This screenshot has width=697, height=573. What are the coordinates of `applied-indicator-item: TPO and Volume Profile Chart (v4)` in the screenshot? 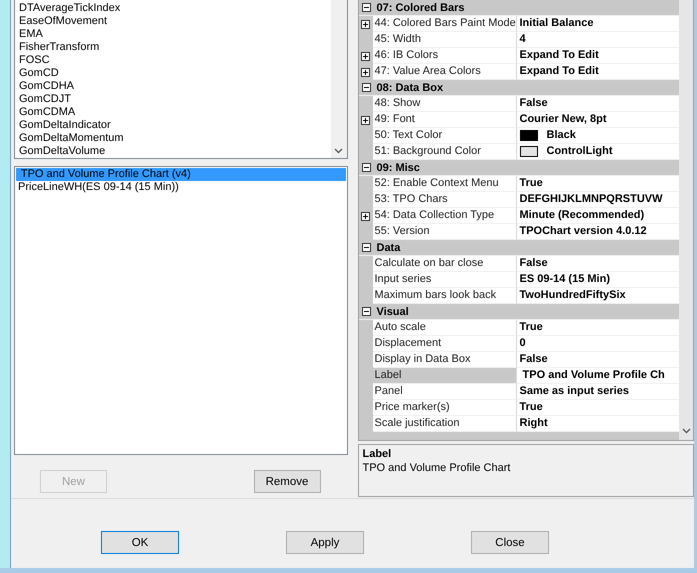 It's located at (181, 174).